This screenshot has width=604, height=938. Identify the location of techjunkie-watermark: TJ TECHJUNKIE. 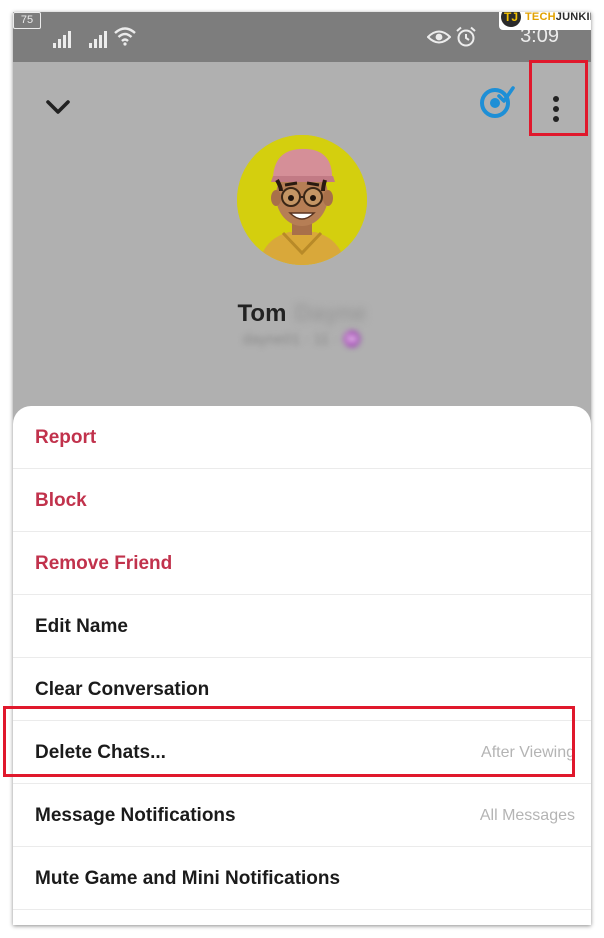
(545, 21).